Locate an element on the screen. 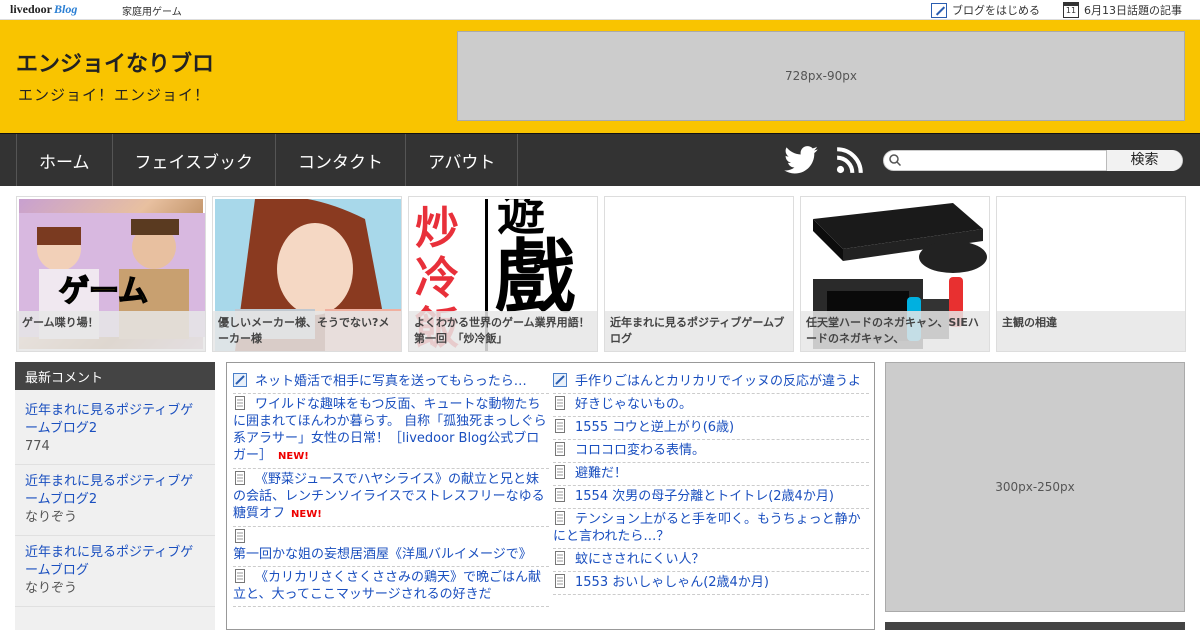  site-subtitle: エンジョイ！エンジョイ！ is located at coordinates (114, 95).